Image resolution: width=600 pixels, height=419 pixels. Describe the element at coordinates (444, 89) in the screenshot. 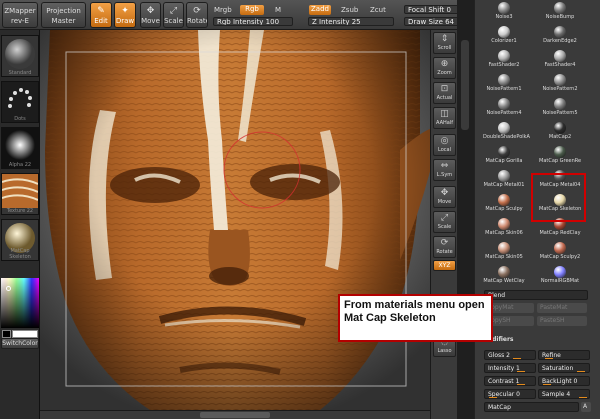

I see `actual-icon: ⊡` at that location.